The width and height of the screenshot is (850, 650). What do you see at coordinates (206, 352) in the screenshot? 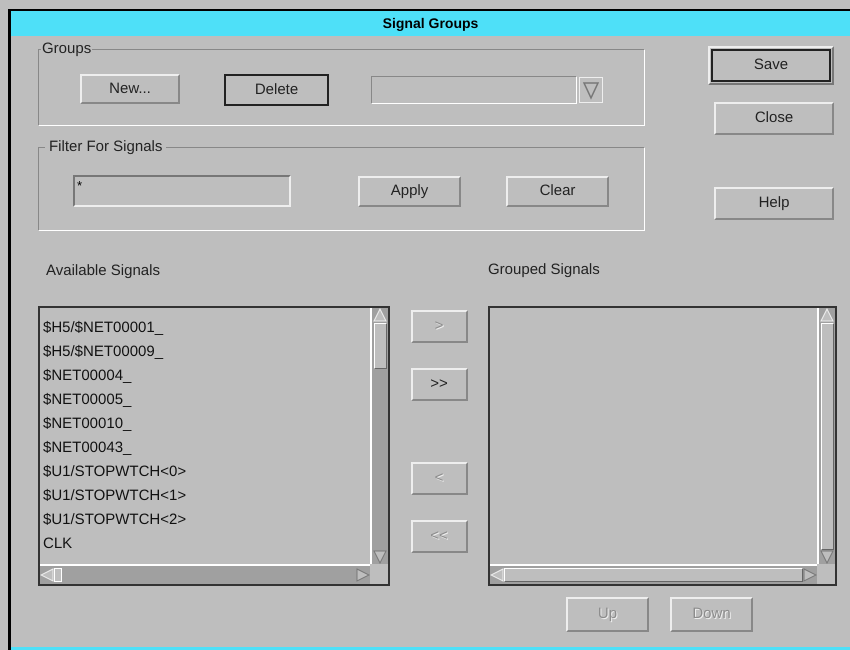
I see `list-item: $H5/$NET00009_` at bounding box center [206, 352].